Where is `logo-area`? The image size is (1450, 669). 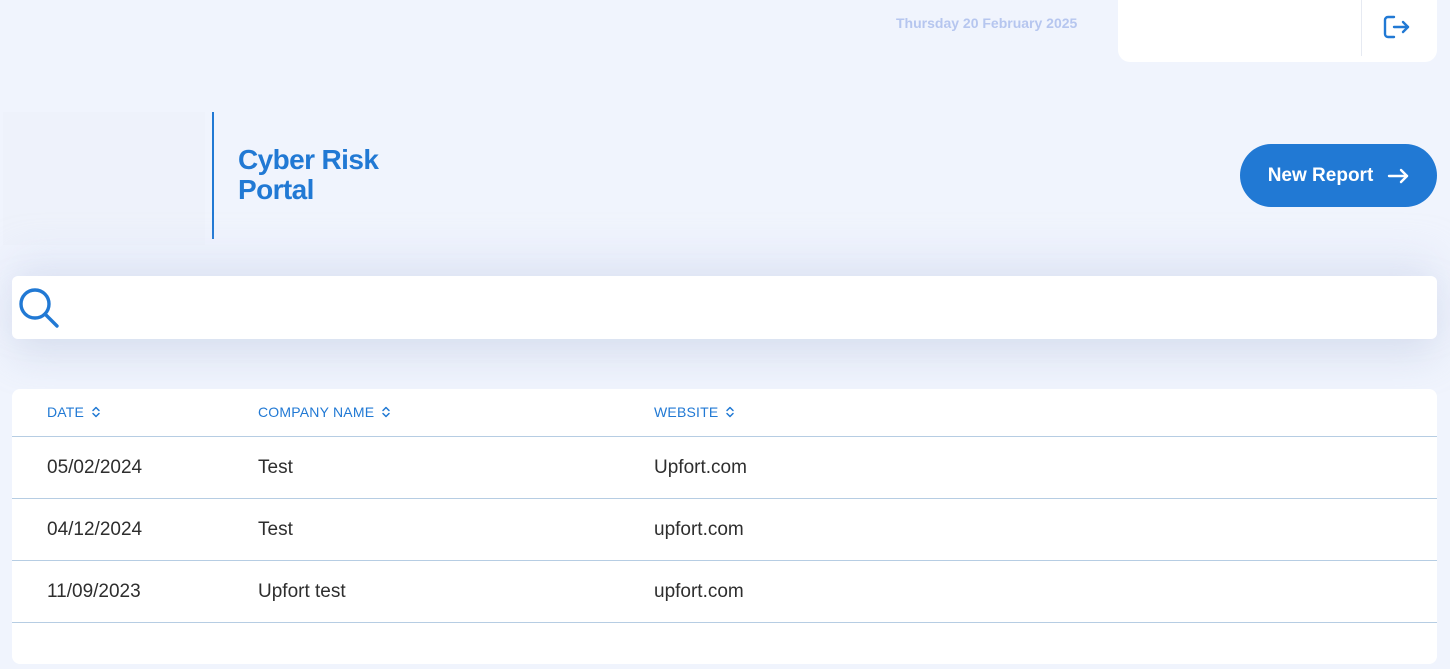
logo-area is located at coordinates (104, 178).